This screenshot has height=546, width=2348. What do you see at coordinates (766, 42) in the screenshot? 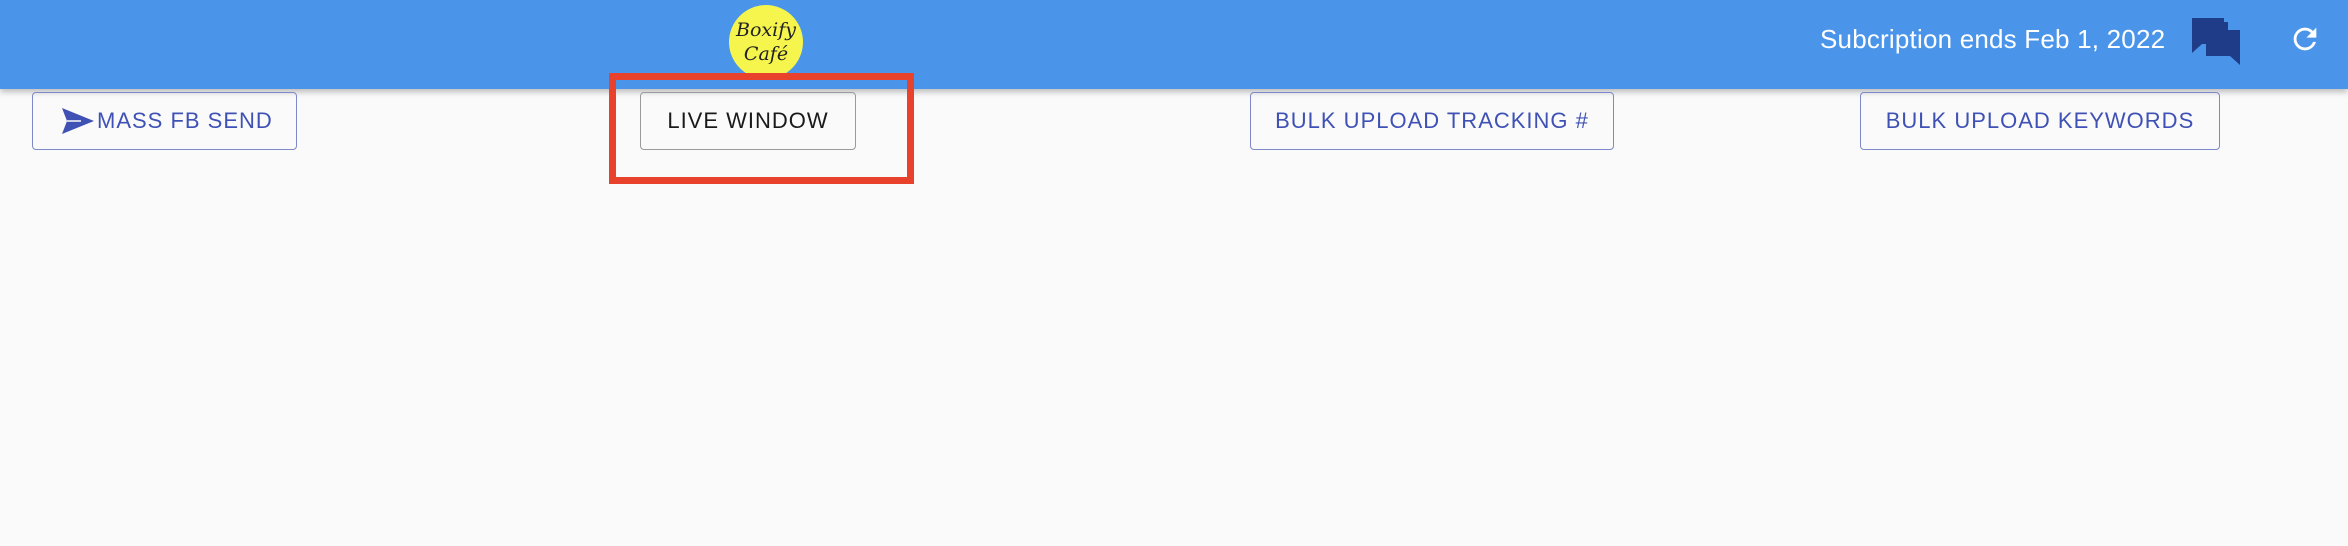
I see `boxify-cafe-logo: Boxify Café` at bounding box center [766, 42].